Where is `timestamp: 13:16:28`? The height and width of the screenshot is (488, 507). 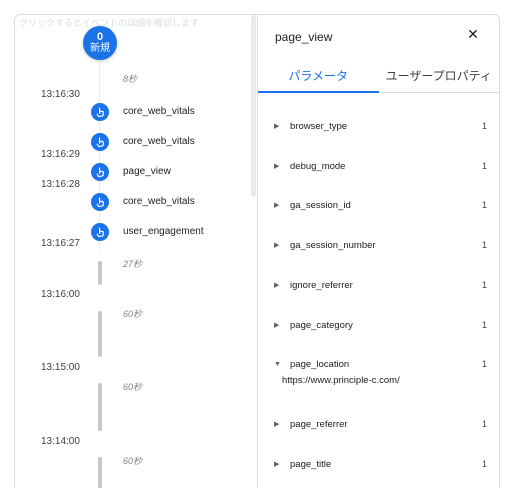
timestamp: 13:16:28 is located at coordinates (60, 184).